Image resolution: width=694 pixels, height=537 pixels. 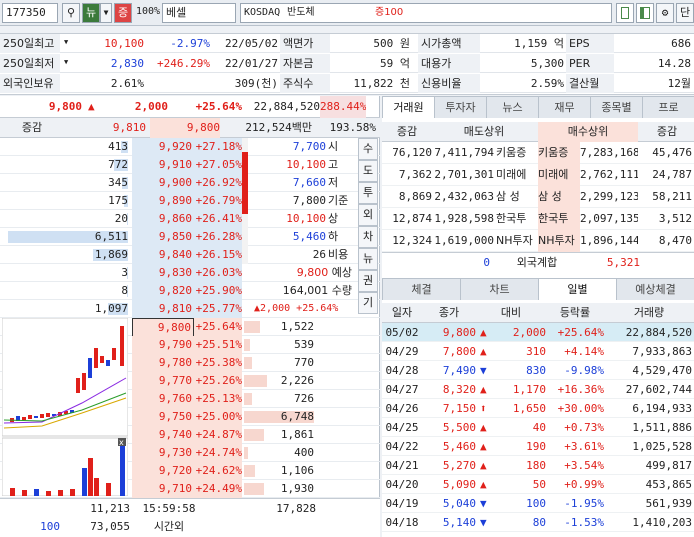 What do you see at coordinates (368, 215) in the screenshot?
I see `side-tab: 외` at bounding box center [368, 215].